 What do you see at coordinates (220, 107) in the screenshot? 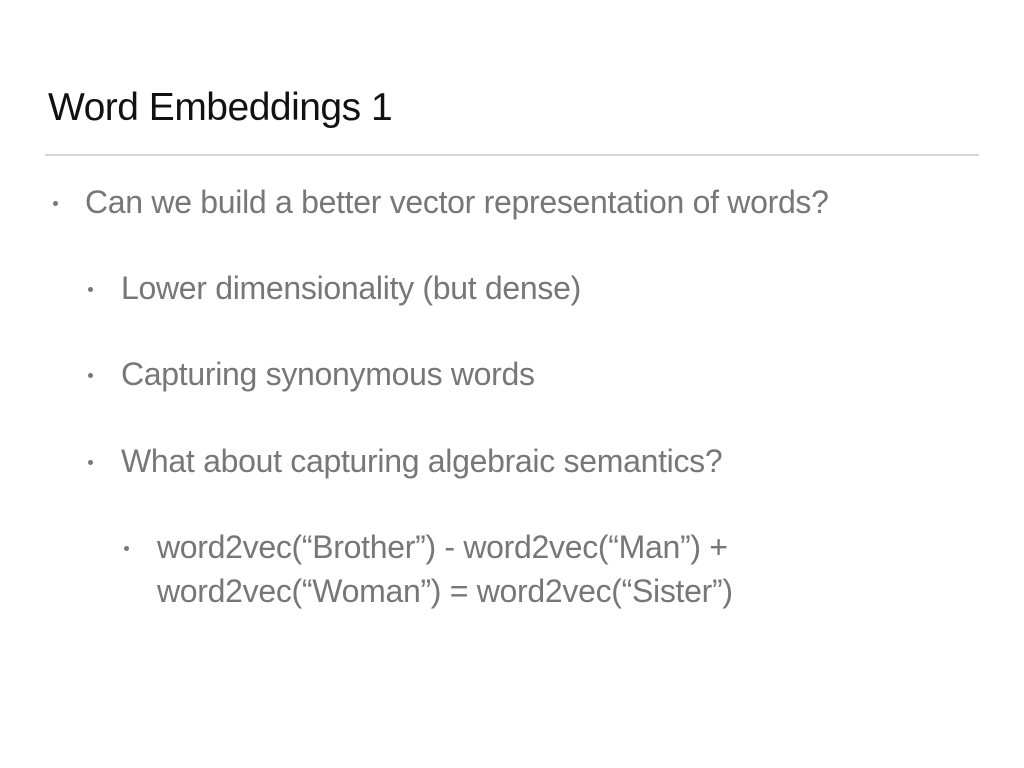
I see `slide-title: Word Embeddings 1` at bounding box center [220, 107].